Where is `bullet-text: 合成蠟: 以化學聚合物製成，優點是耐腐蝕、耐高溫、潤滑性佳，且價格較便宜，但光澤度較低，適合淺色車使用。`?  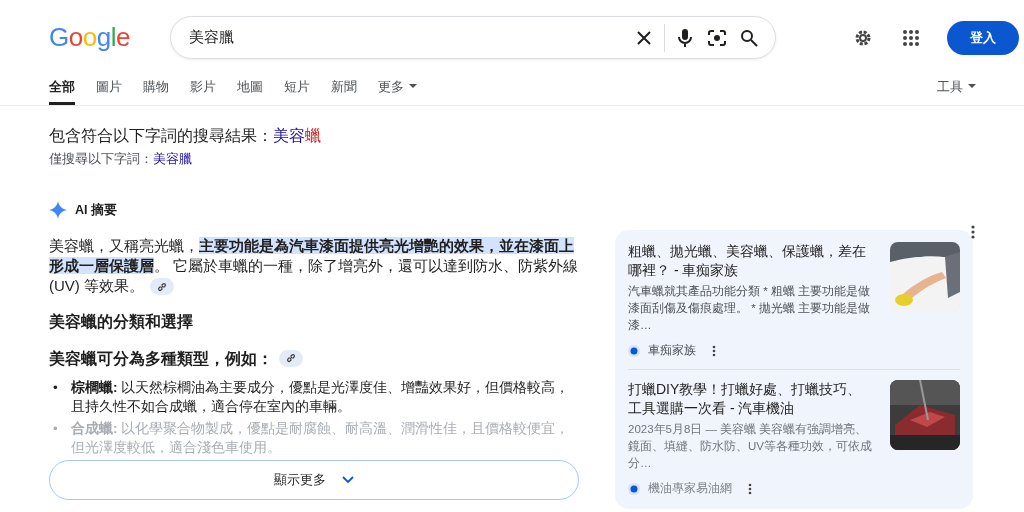 bullet-text: 合成蠟: 以化學聚合物製成，優點是耐腐蝕、耐高溫、潤滑性佳，且價格較便宜，但光澤度較低，適合淺色車使用。 is located at coordinates (321, 438).